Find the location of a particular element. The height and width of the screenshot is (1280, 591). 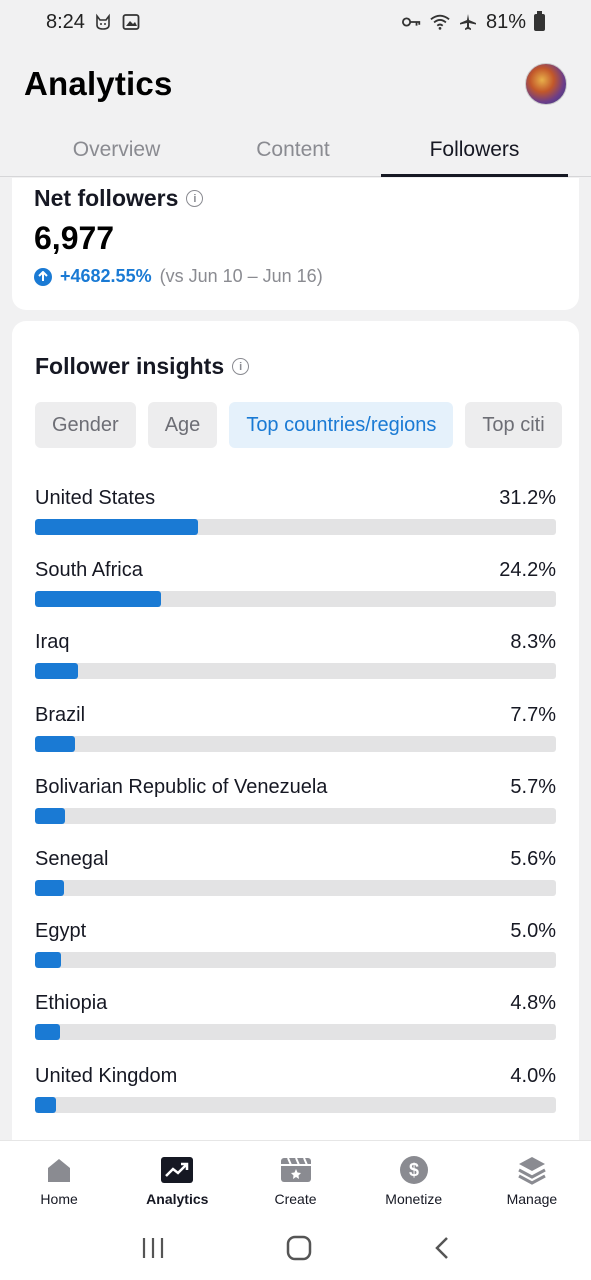

country-name: Egypt is located at coordinates (61, 931).